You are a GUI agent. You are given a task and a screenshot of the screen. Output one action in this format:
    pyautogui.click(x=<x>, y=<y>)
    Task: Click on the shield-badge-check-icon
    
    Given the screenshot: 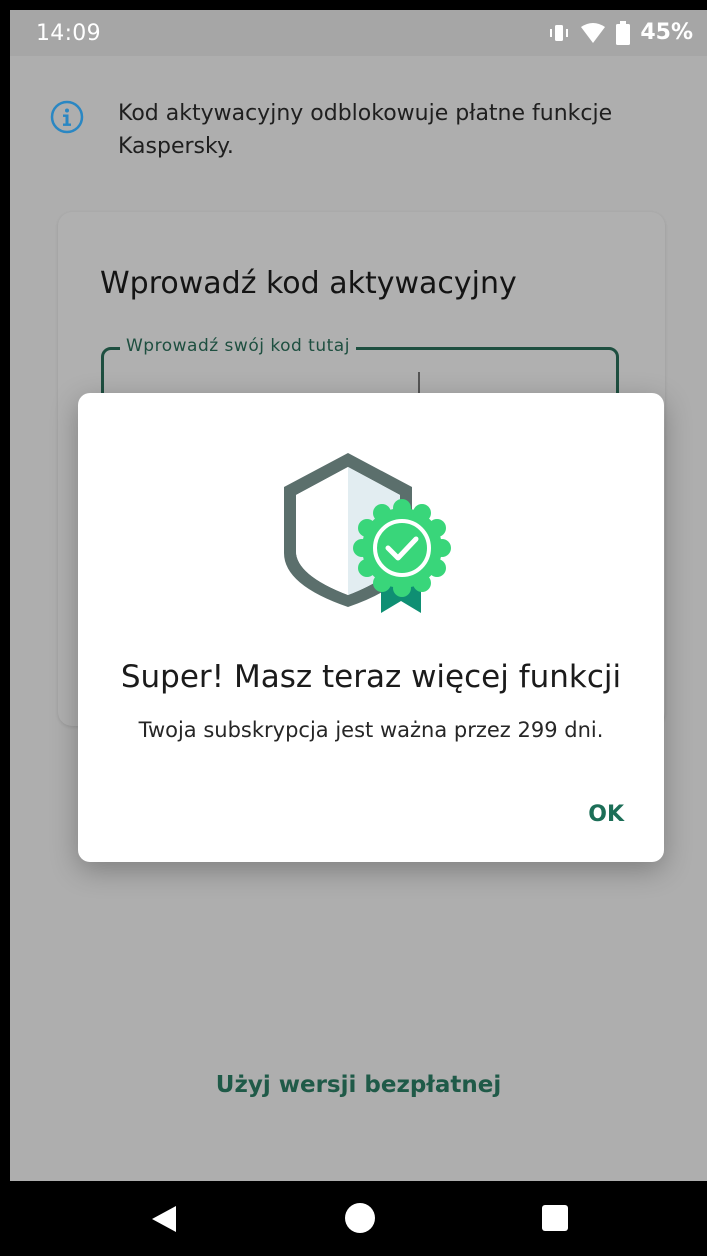 What is the action you would take?
    pyautogui.click(x=367, y=533)
    